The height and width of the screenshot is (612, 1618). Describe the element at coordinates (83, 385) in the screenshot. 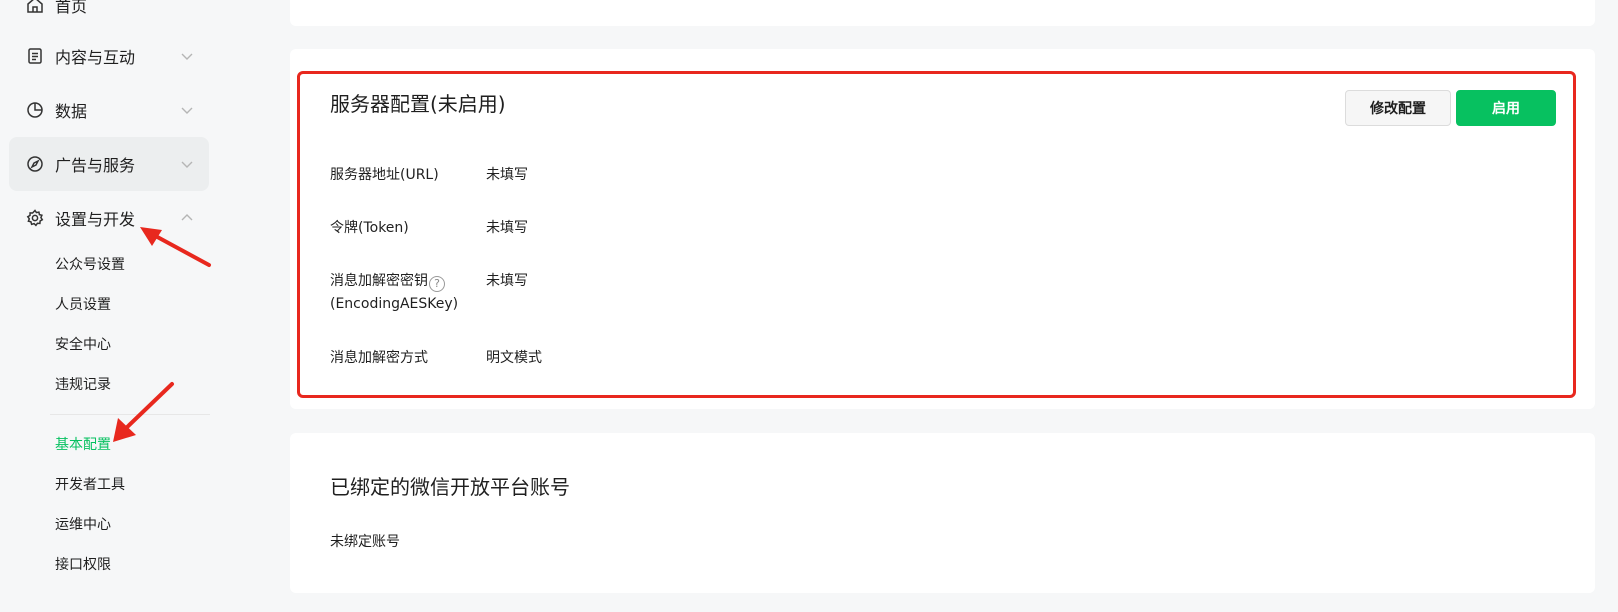

I see `sidebar-subitem-violation-records: 违规记录` at that location.